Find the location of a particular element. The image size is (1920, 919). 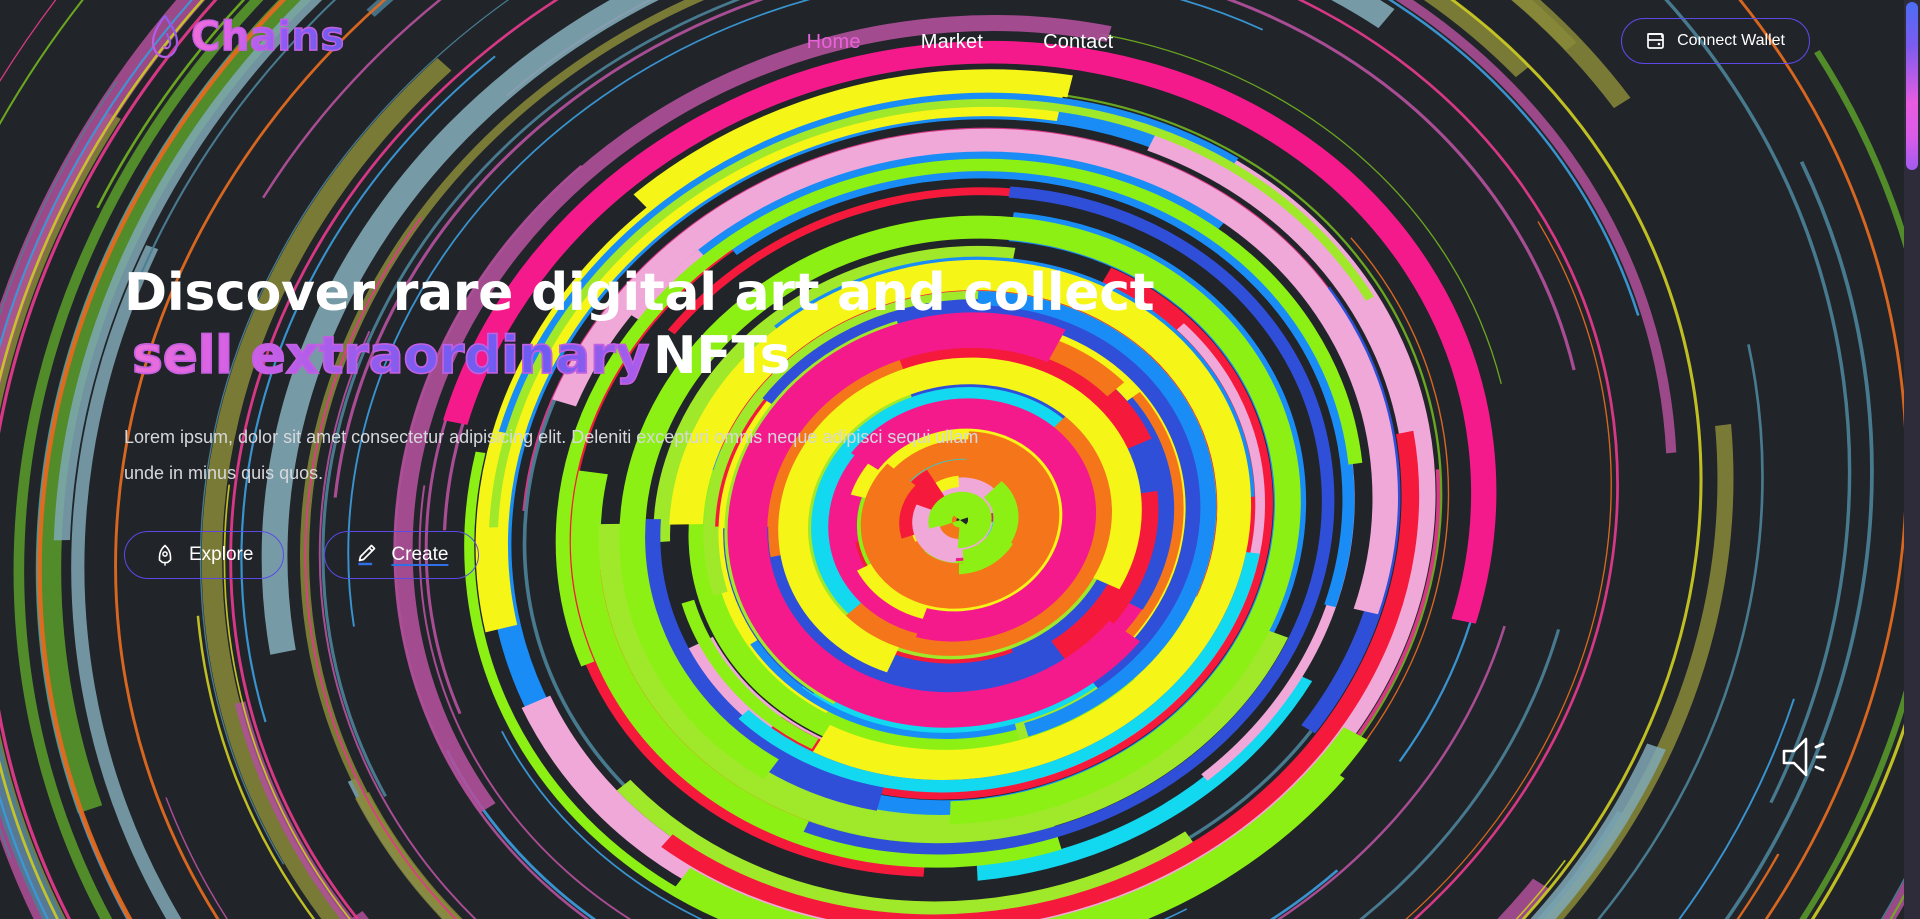

scrollbar-thumb is located at coordinates (1912, 86).